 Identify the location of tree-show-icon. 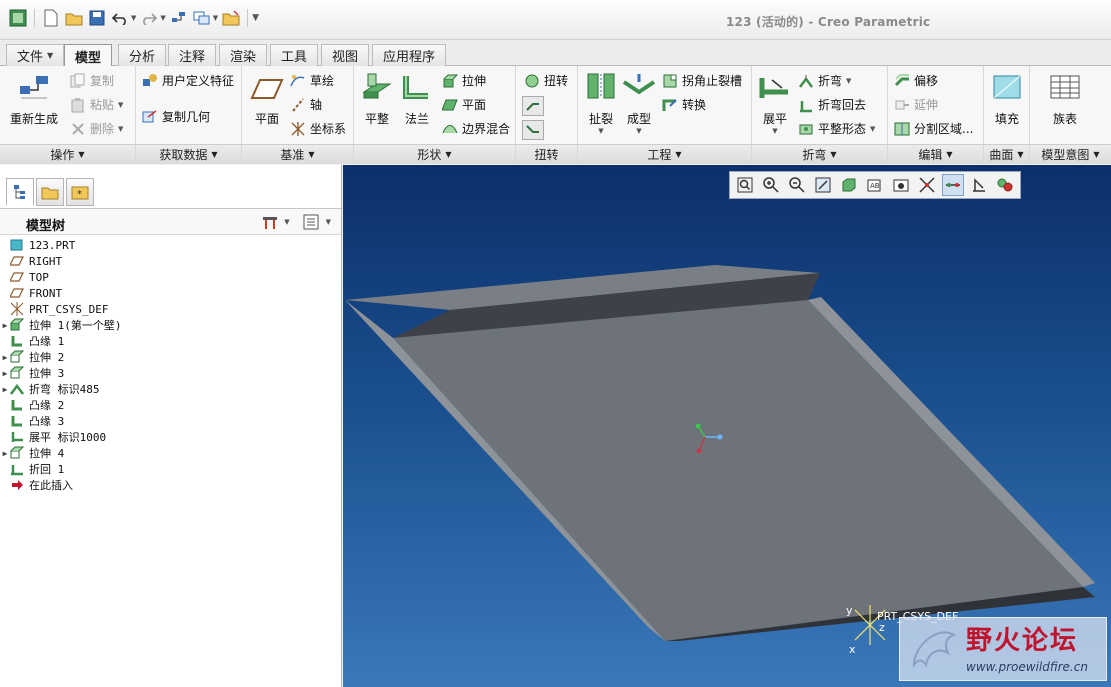
(312, 222).